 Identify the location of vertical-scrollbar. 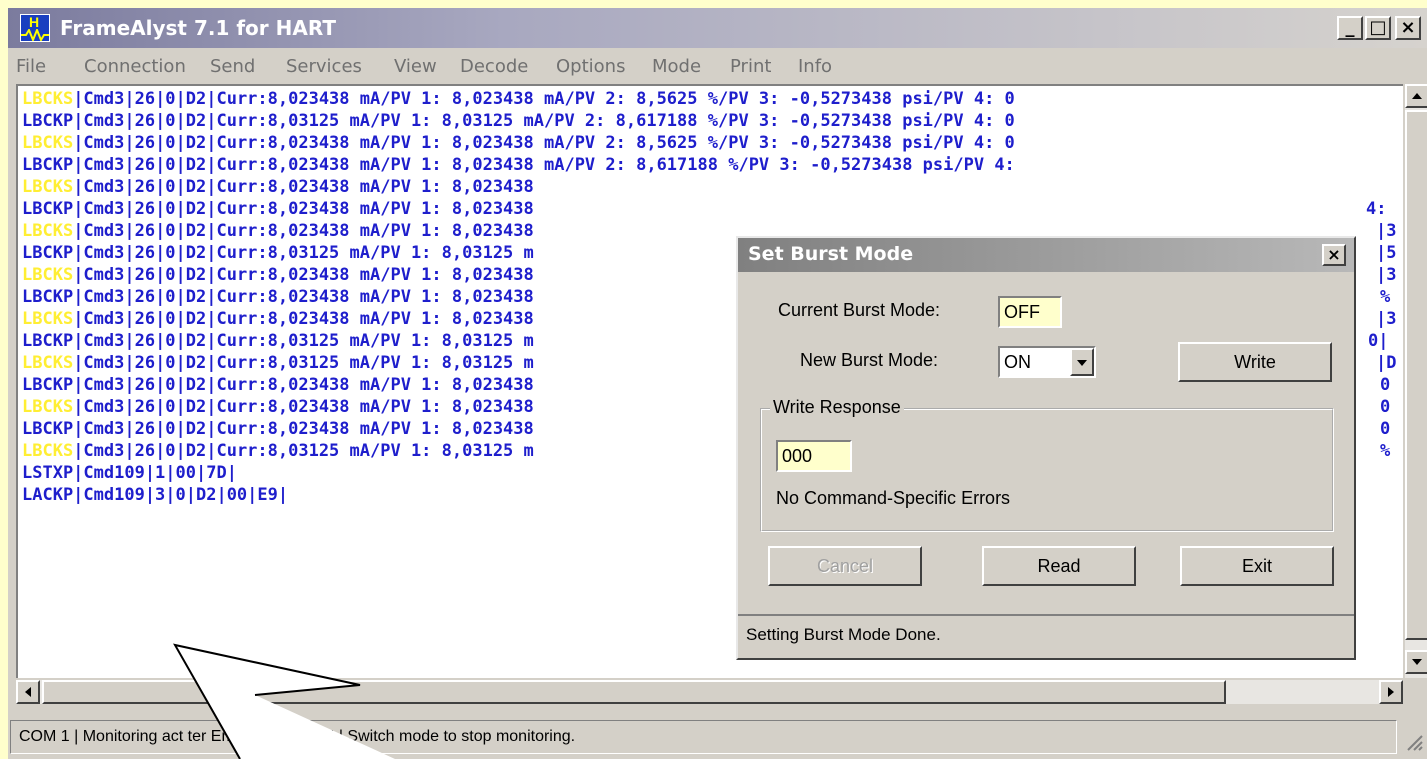
(1416, 381).